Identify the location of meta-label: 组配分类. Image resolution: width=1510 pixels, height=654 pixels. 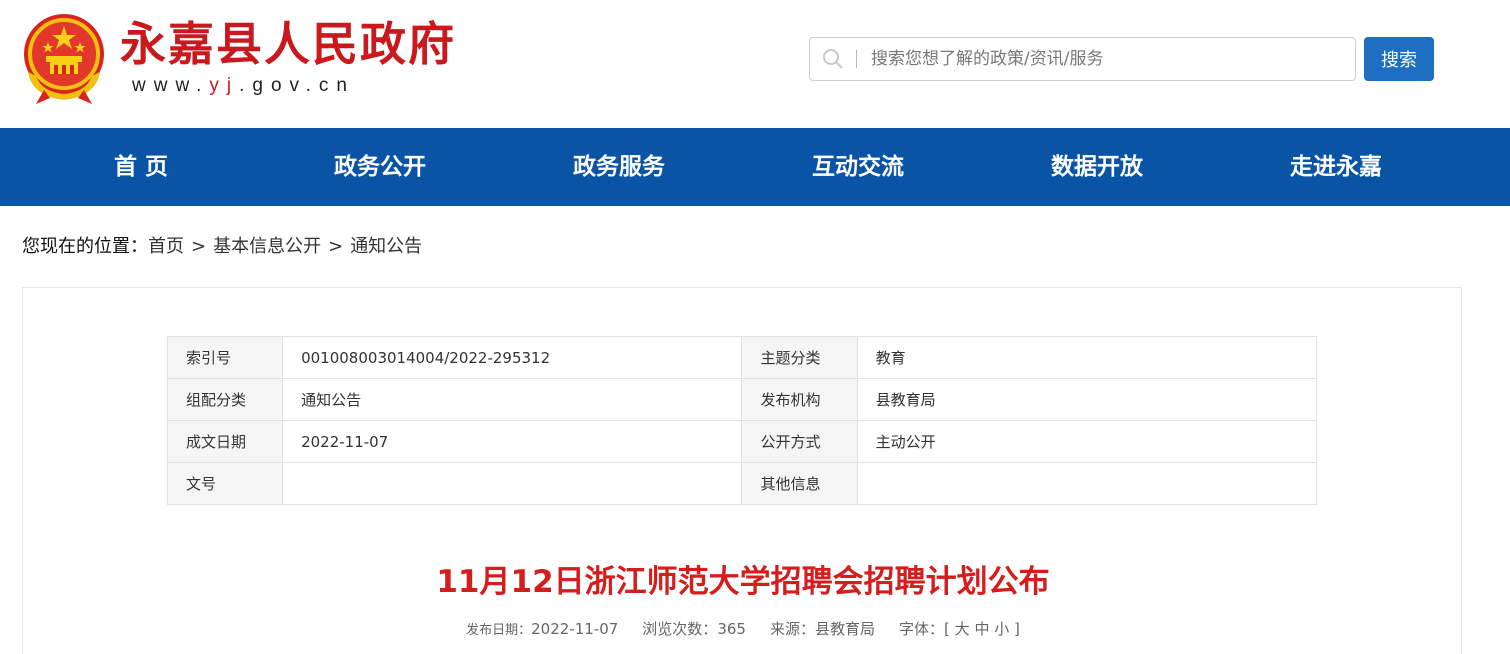
(225, 399).